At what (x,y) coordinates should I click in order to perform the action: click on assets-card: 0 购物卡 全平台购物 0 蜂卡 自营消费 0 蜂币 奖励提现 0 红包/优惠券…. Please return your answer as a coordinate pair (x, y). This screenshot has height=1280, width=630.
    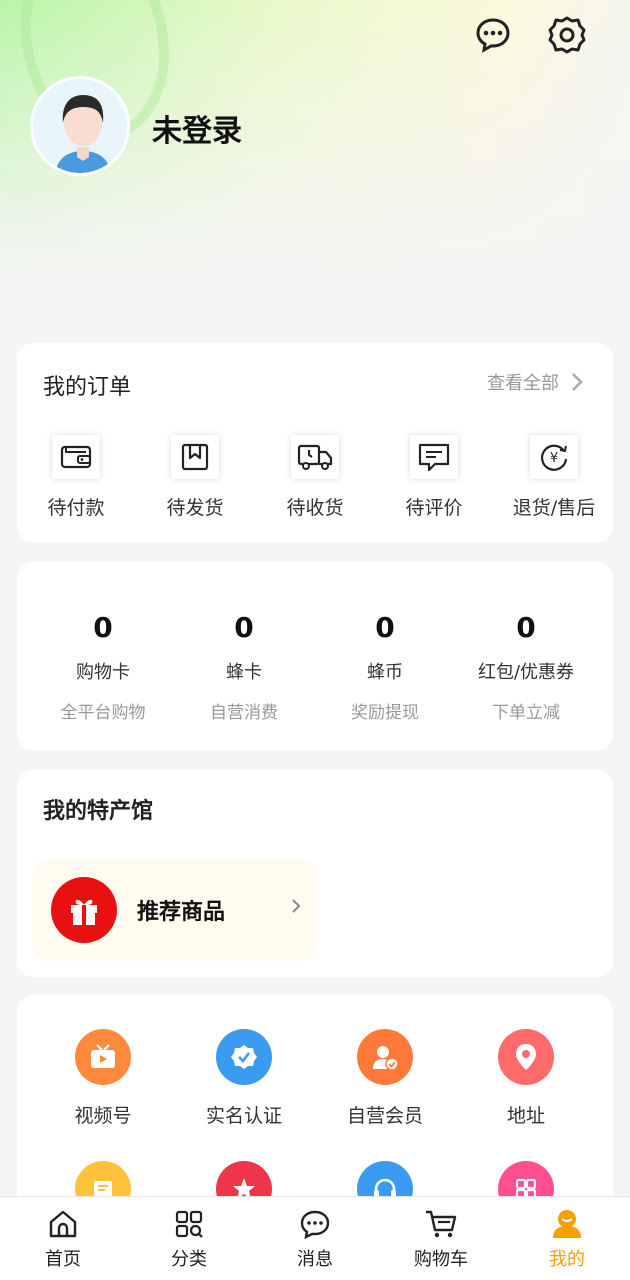
    Looking at the image, I should click on (315, 656).